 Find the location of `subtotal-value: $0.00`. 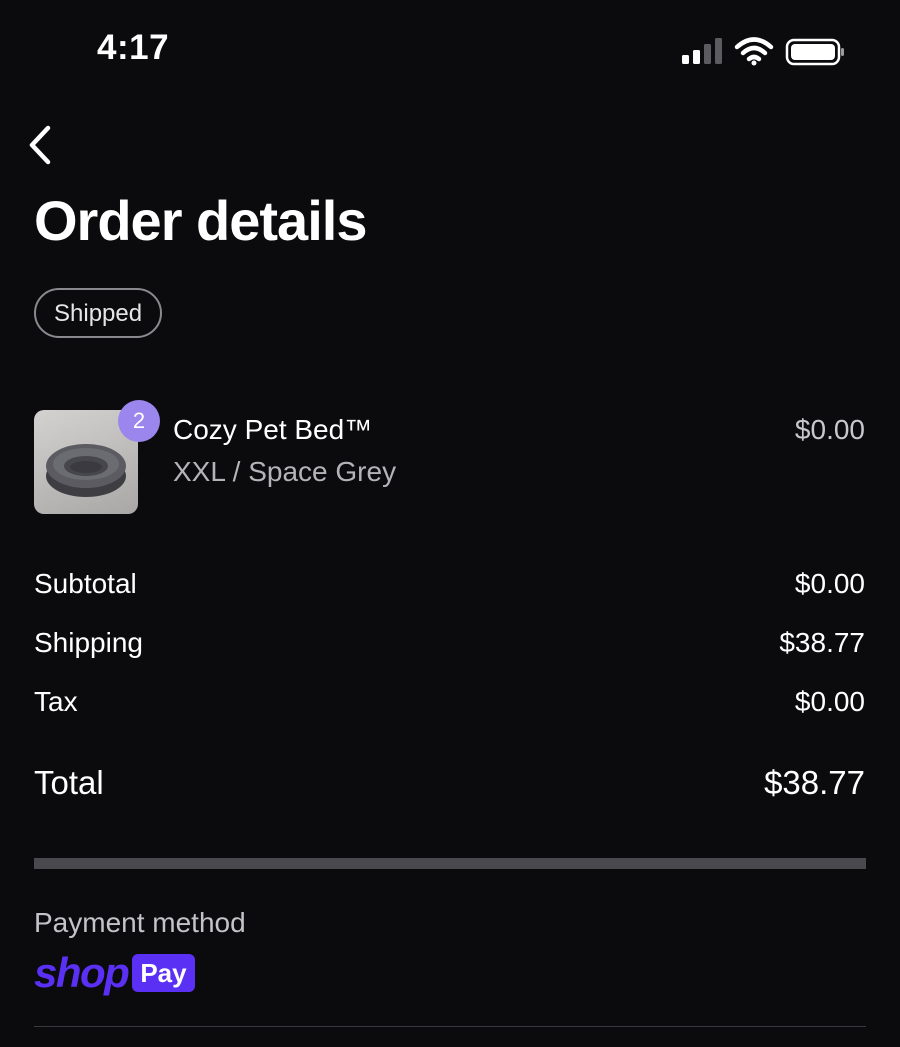

subtotal-value: $0.00 is located at coordinates (829, 583).